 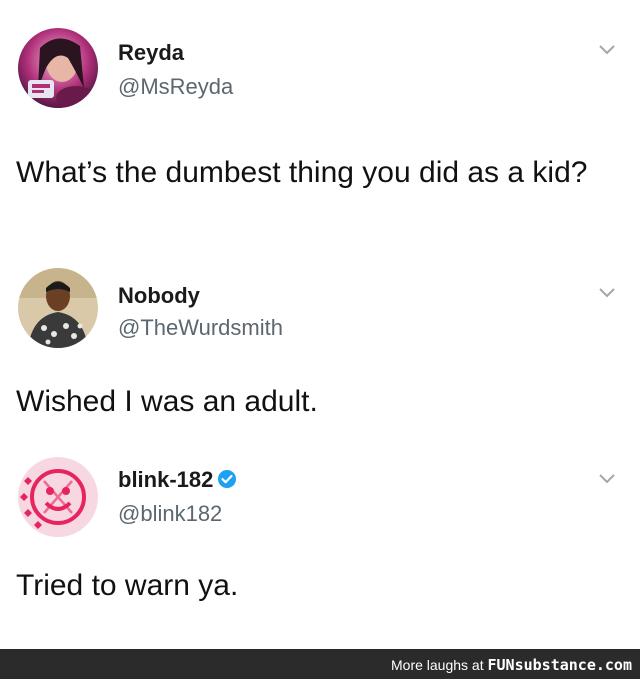 I want to click on user-handle: @blink182, so click(x=170, y=514).